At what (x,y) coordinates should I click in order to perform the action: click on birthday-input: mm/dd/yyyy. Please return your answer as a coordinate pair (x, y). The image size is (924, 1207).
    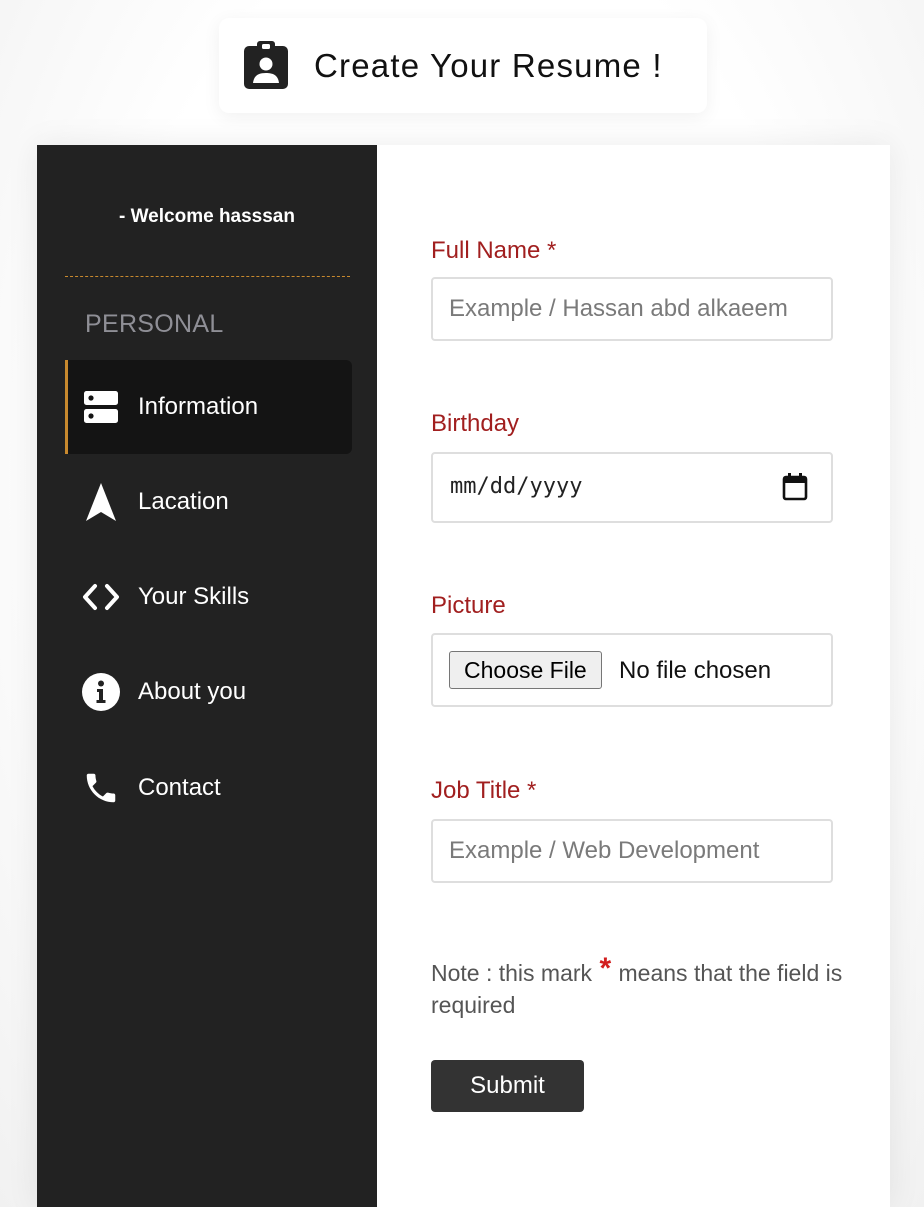
    Looking at the image, I should click on (632, 487).